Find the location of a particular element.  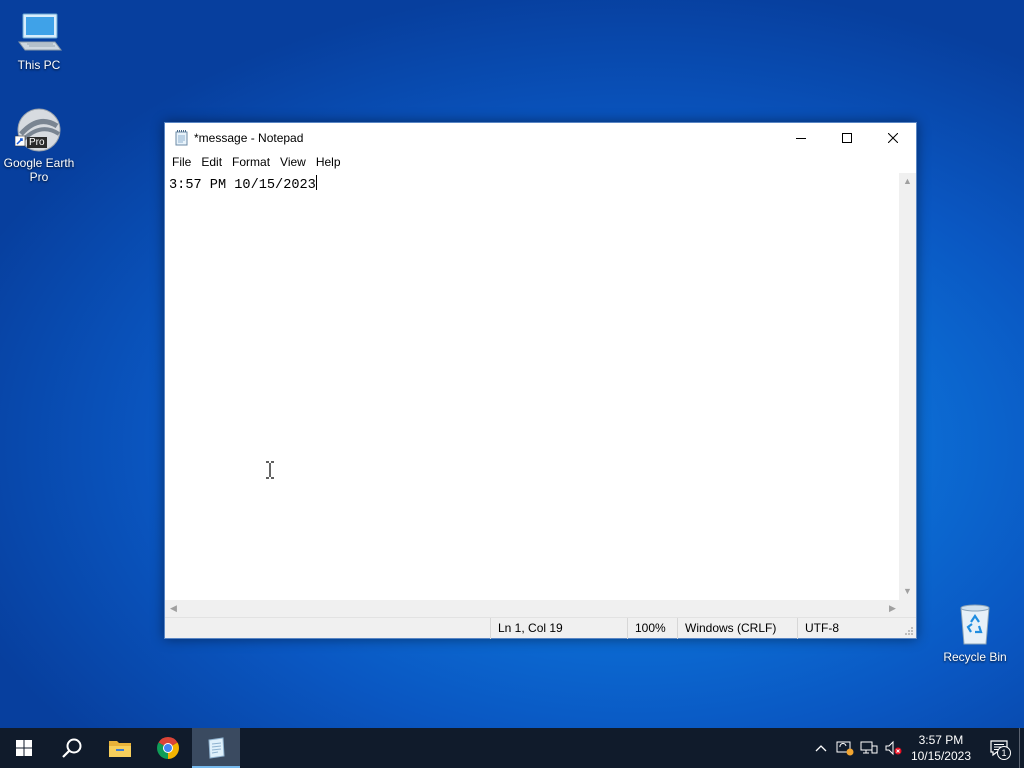

horizontal-scrollbar: ◀ ▶ is located at coordinates (533, 608).